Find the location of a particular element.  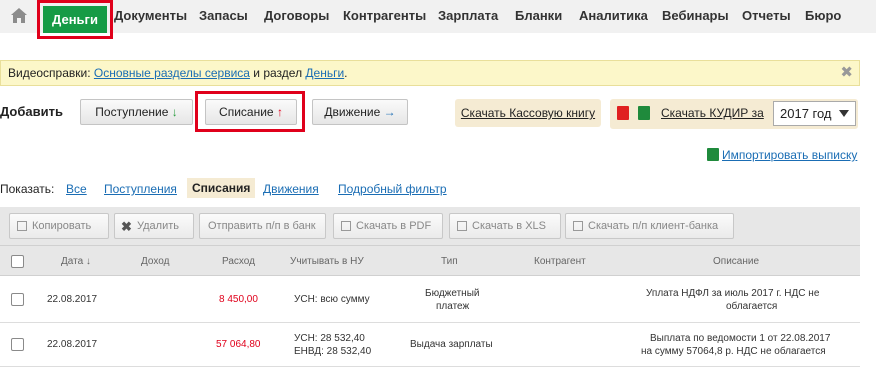

nav-item-stock: Запасы is located at coordinates (223, 15).